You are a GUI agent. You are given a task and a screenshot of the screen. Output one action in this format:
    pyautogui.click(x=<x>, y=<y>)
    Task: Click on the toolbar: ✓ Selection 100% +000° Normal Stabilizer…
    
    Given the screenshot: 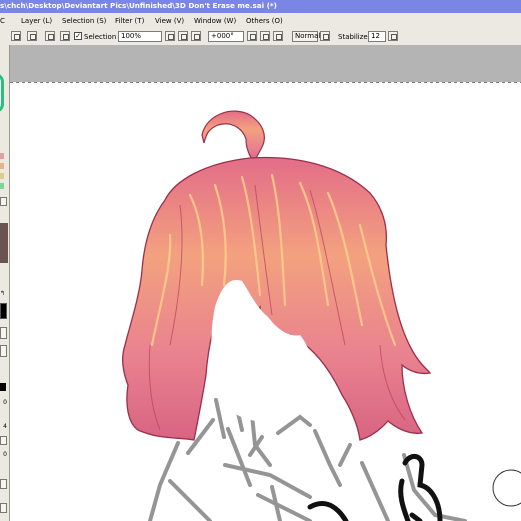 What is the action you would take?
    pyautogui.click(x=260, y=37)
    